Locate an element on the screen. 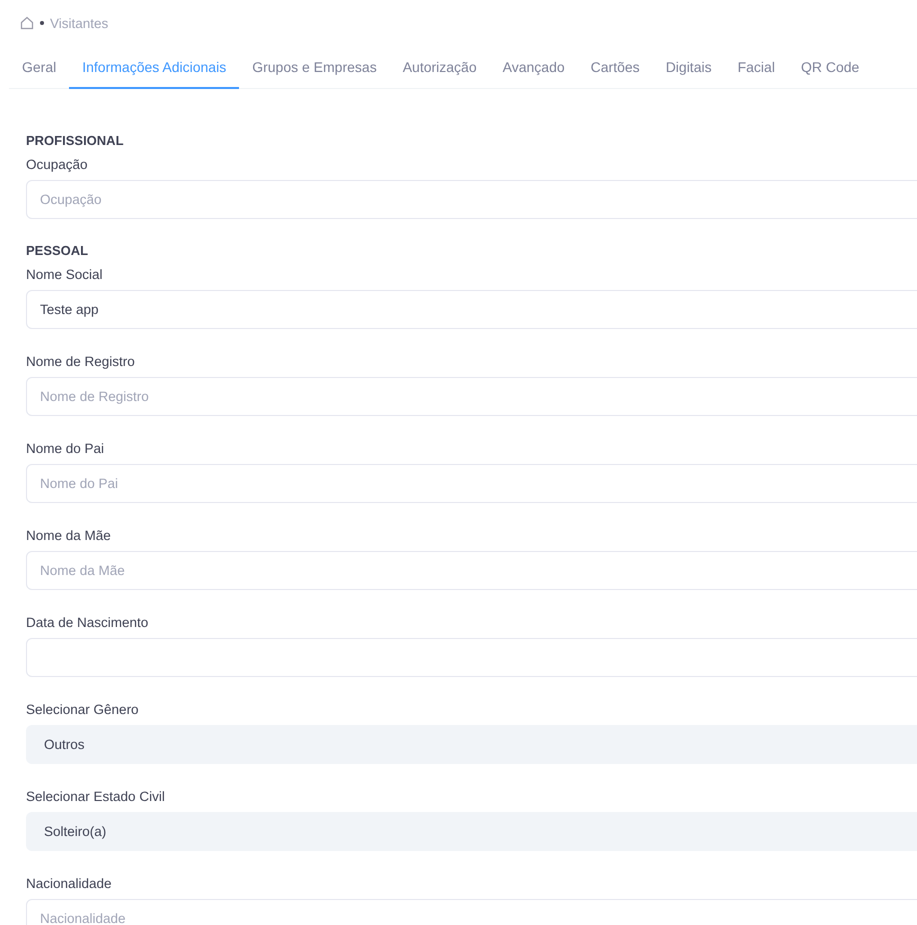 The image size is (917, 925). home-icon is located at coordinates (27, 23).